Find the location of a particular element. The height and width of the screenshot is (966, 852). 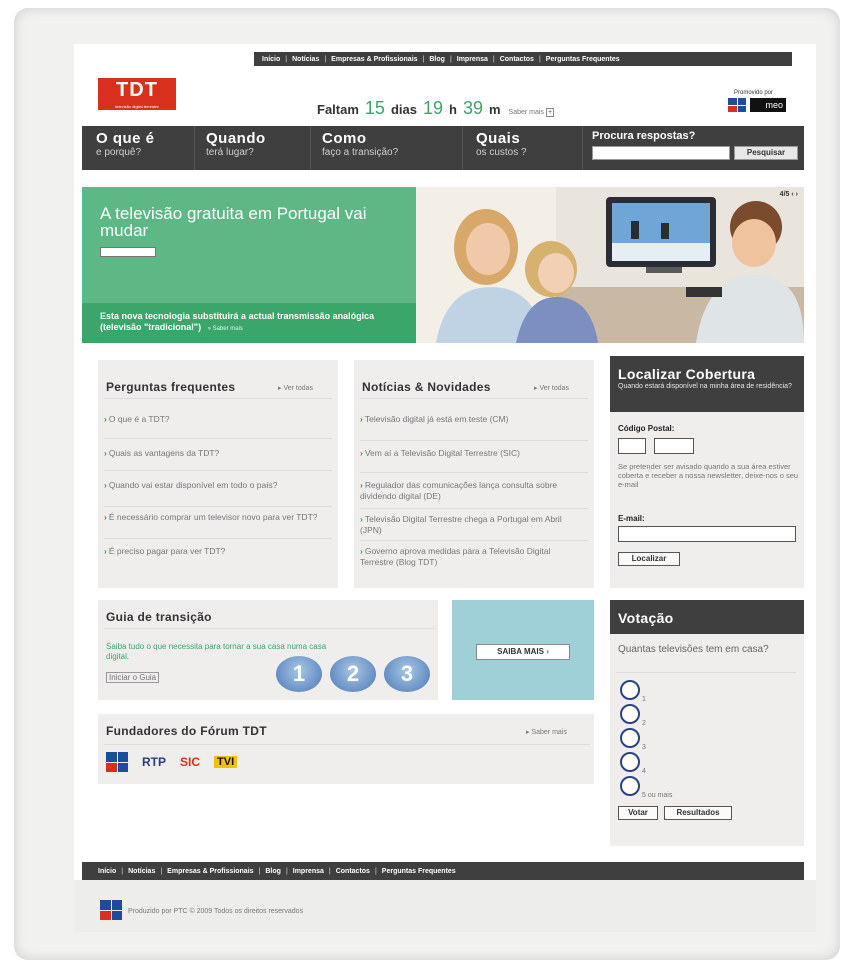

slide-counter-text: 4/5 is located at coordinates (784, 194).